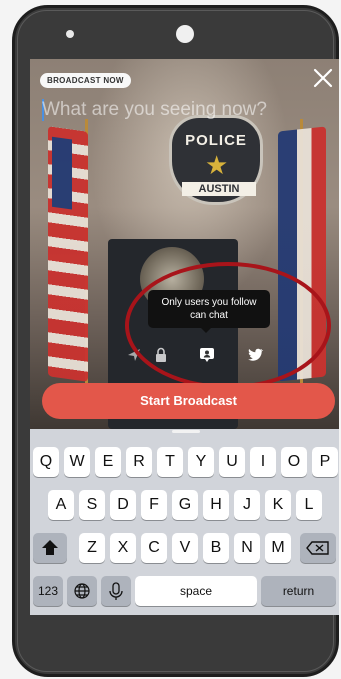  I want to click on annotation-highlight-ellipse, so click(228, 325).